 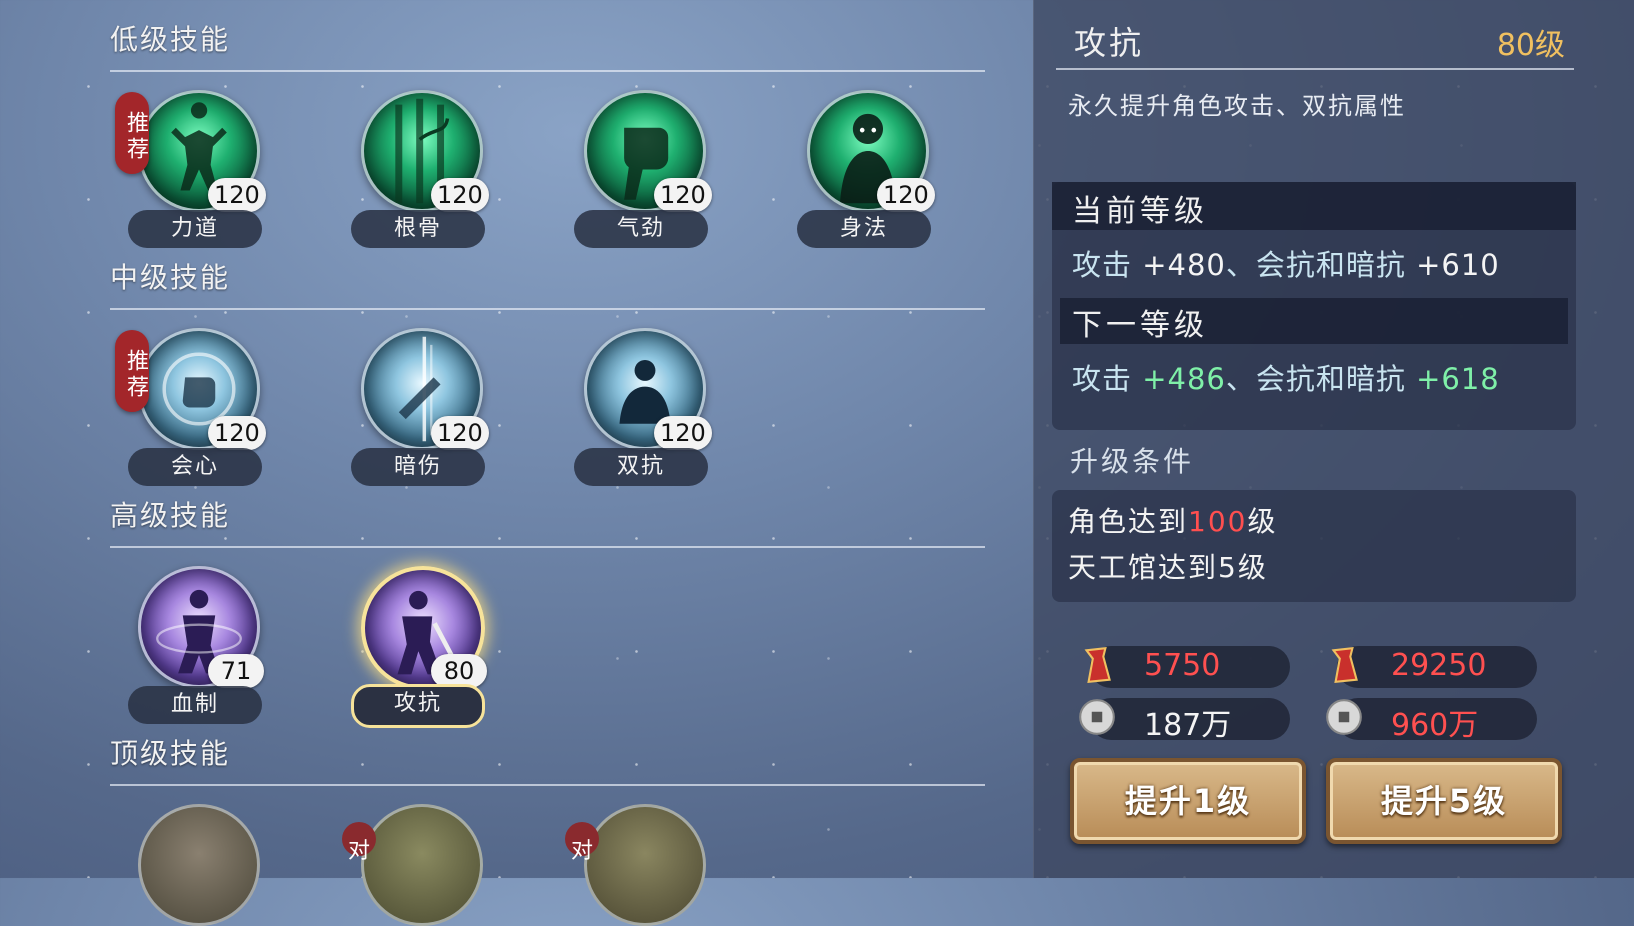 I want to click on cost-coin-1: 187万, so click(x=1184, y=720).